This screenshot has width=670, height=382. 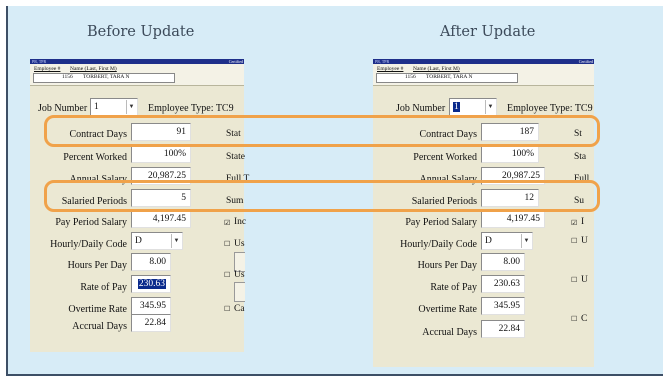 What do you see at coordinates (235, 157) in the screenshot?
I see `side-state-label: State` at bounding box center [235, 157].